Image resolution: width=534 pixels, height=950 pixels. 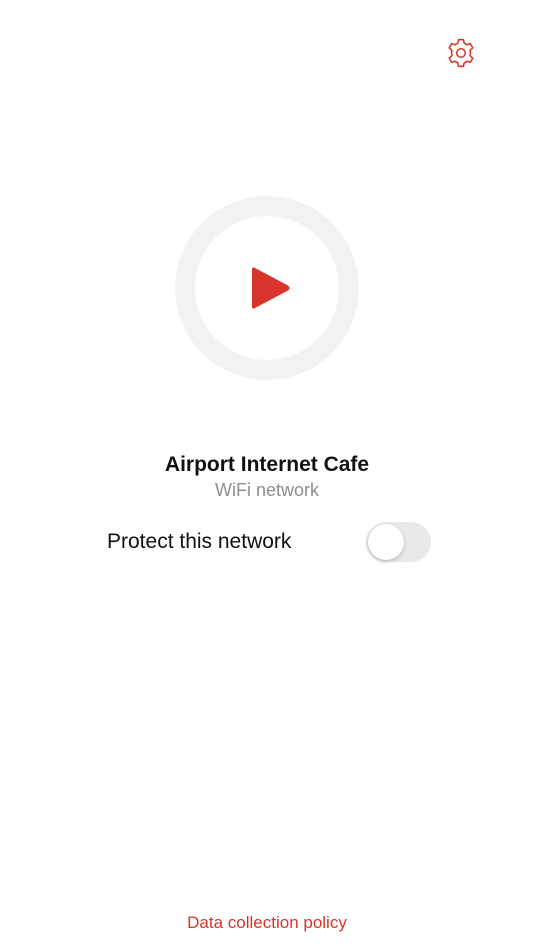 I want to click on protect-network-toggle, so click(x=398, y=541).